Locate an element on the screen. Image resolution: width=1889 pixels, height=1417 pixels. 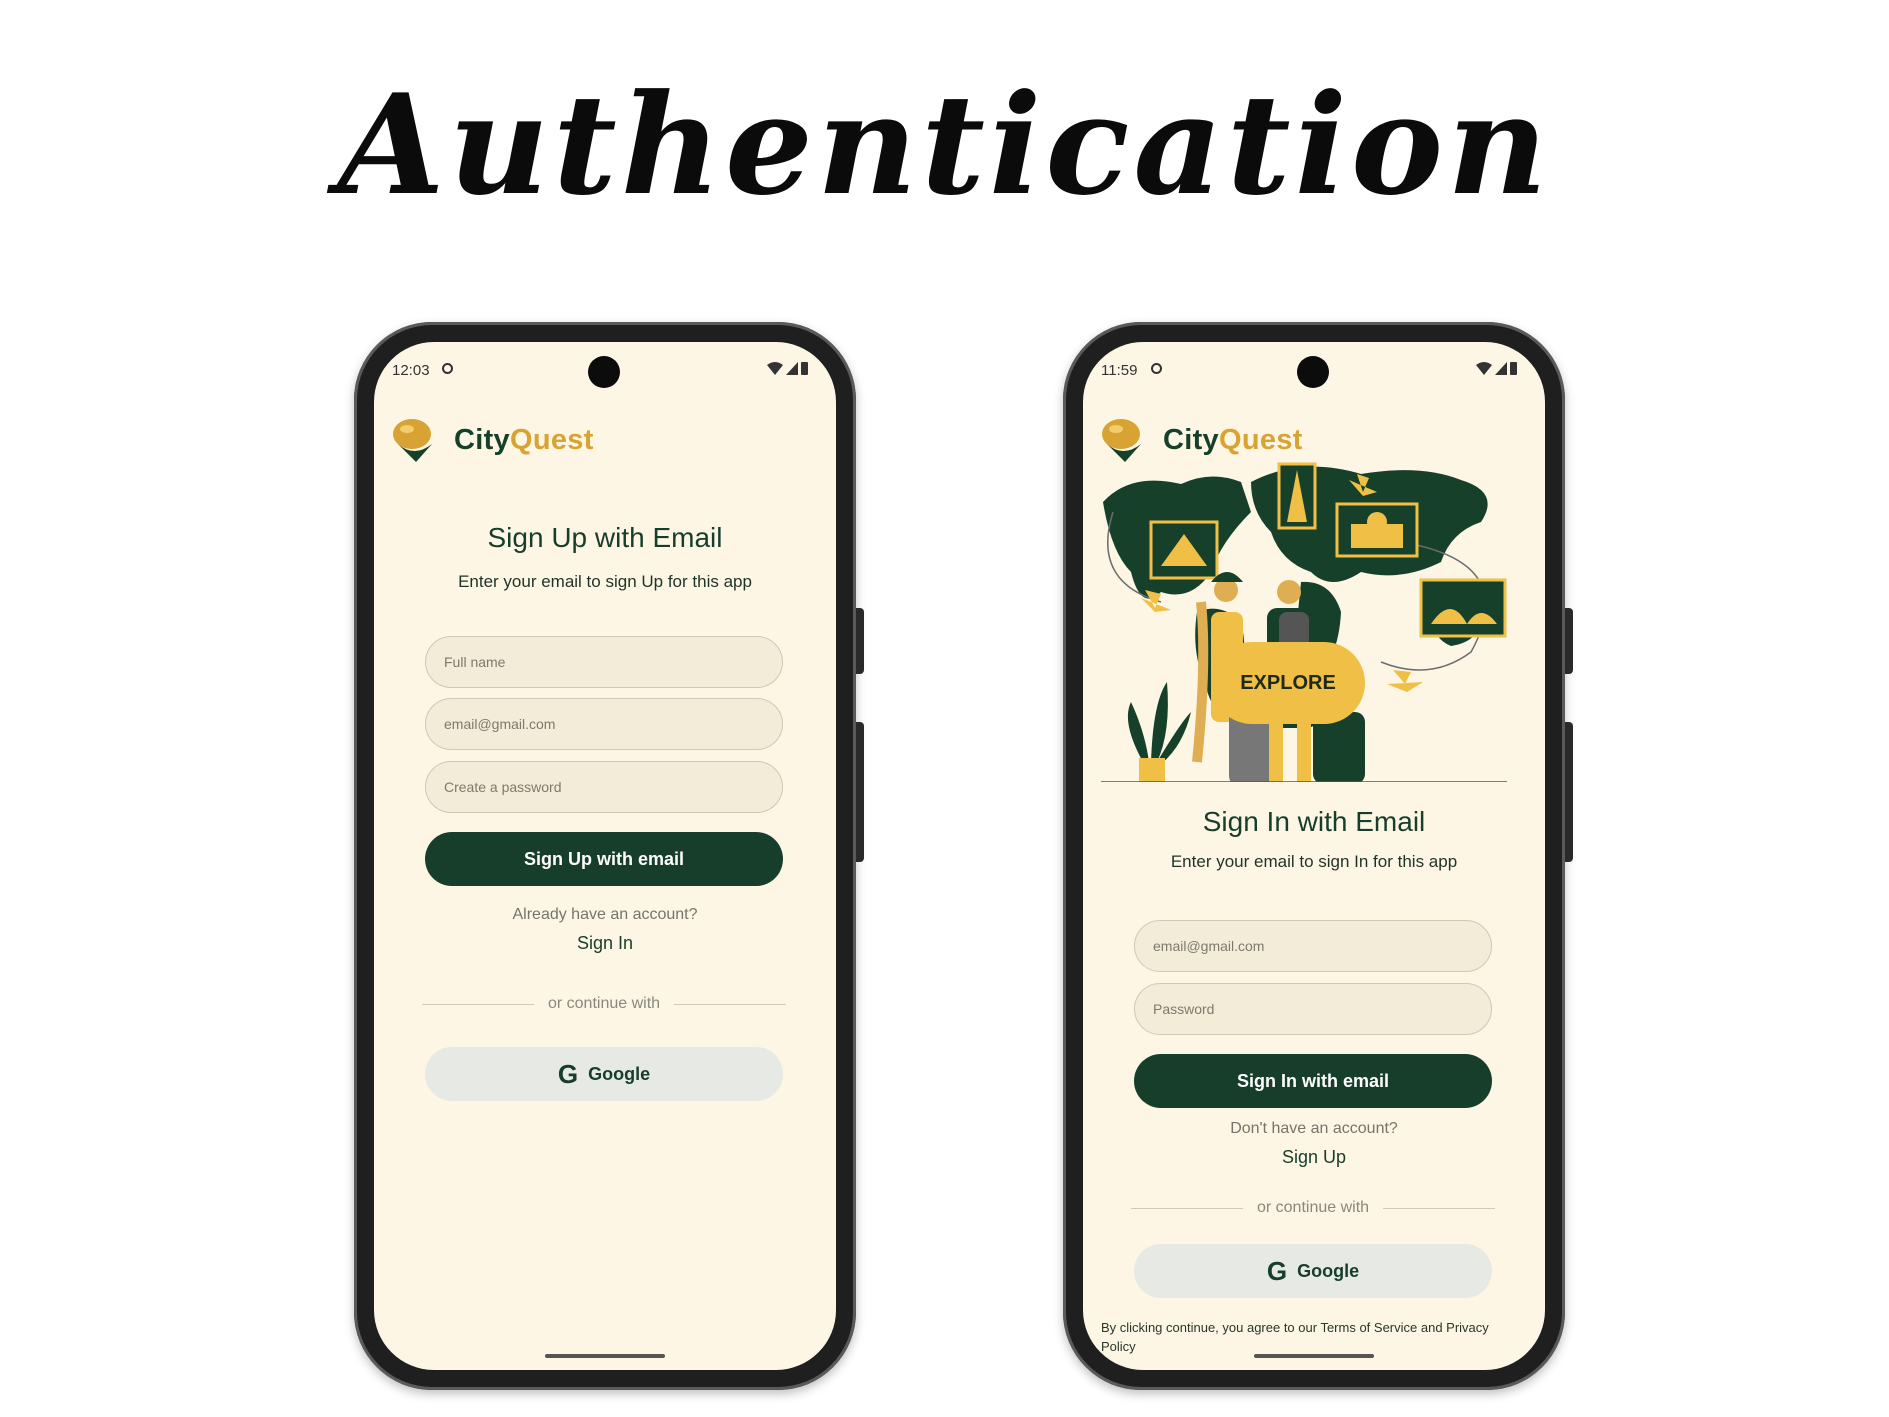
have-account-text: Already have an account? is located at coordinates (605, 914).